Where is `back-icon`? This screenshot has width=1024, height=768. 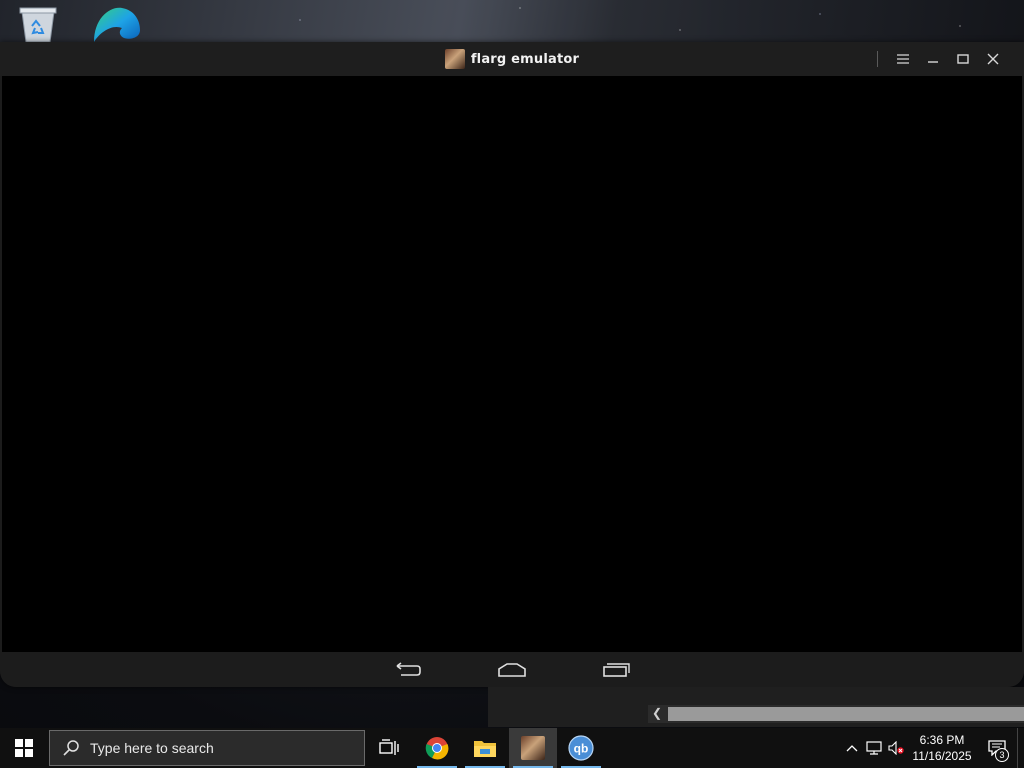 back-icon is located at coordinates (408, 668).